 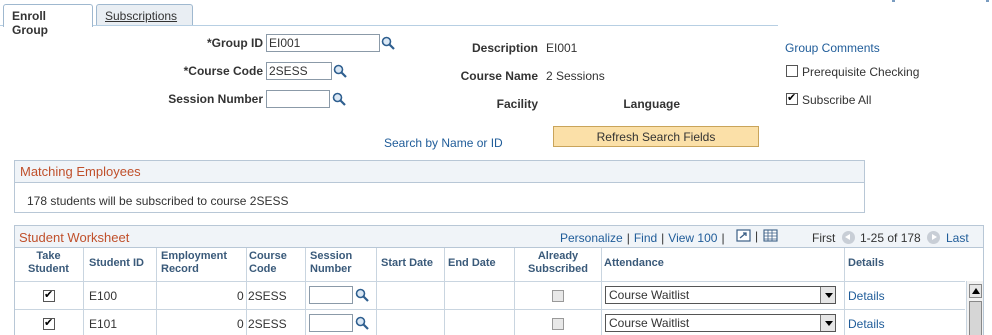 What do you see at coordinates (792, 98) in the screenshot?
I see `subscribe-all-checkbox` at bounding box center [792, 98].